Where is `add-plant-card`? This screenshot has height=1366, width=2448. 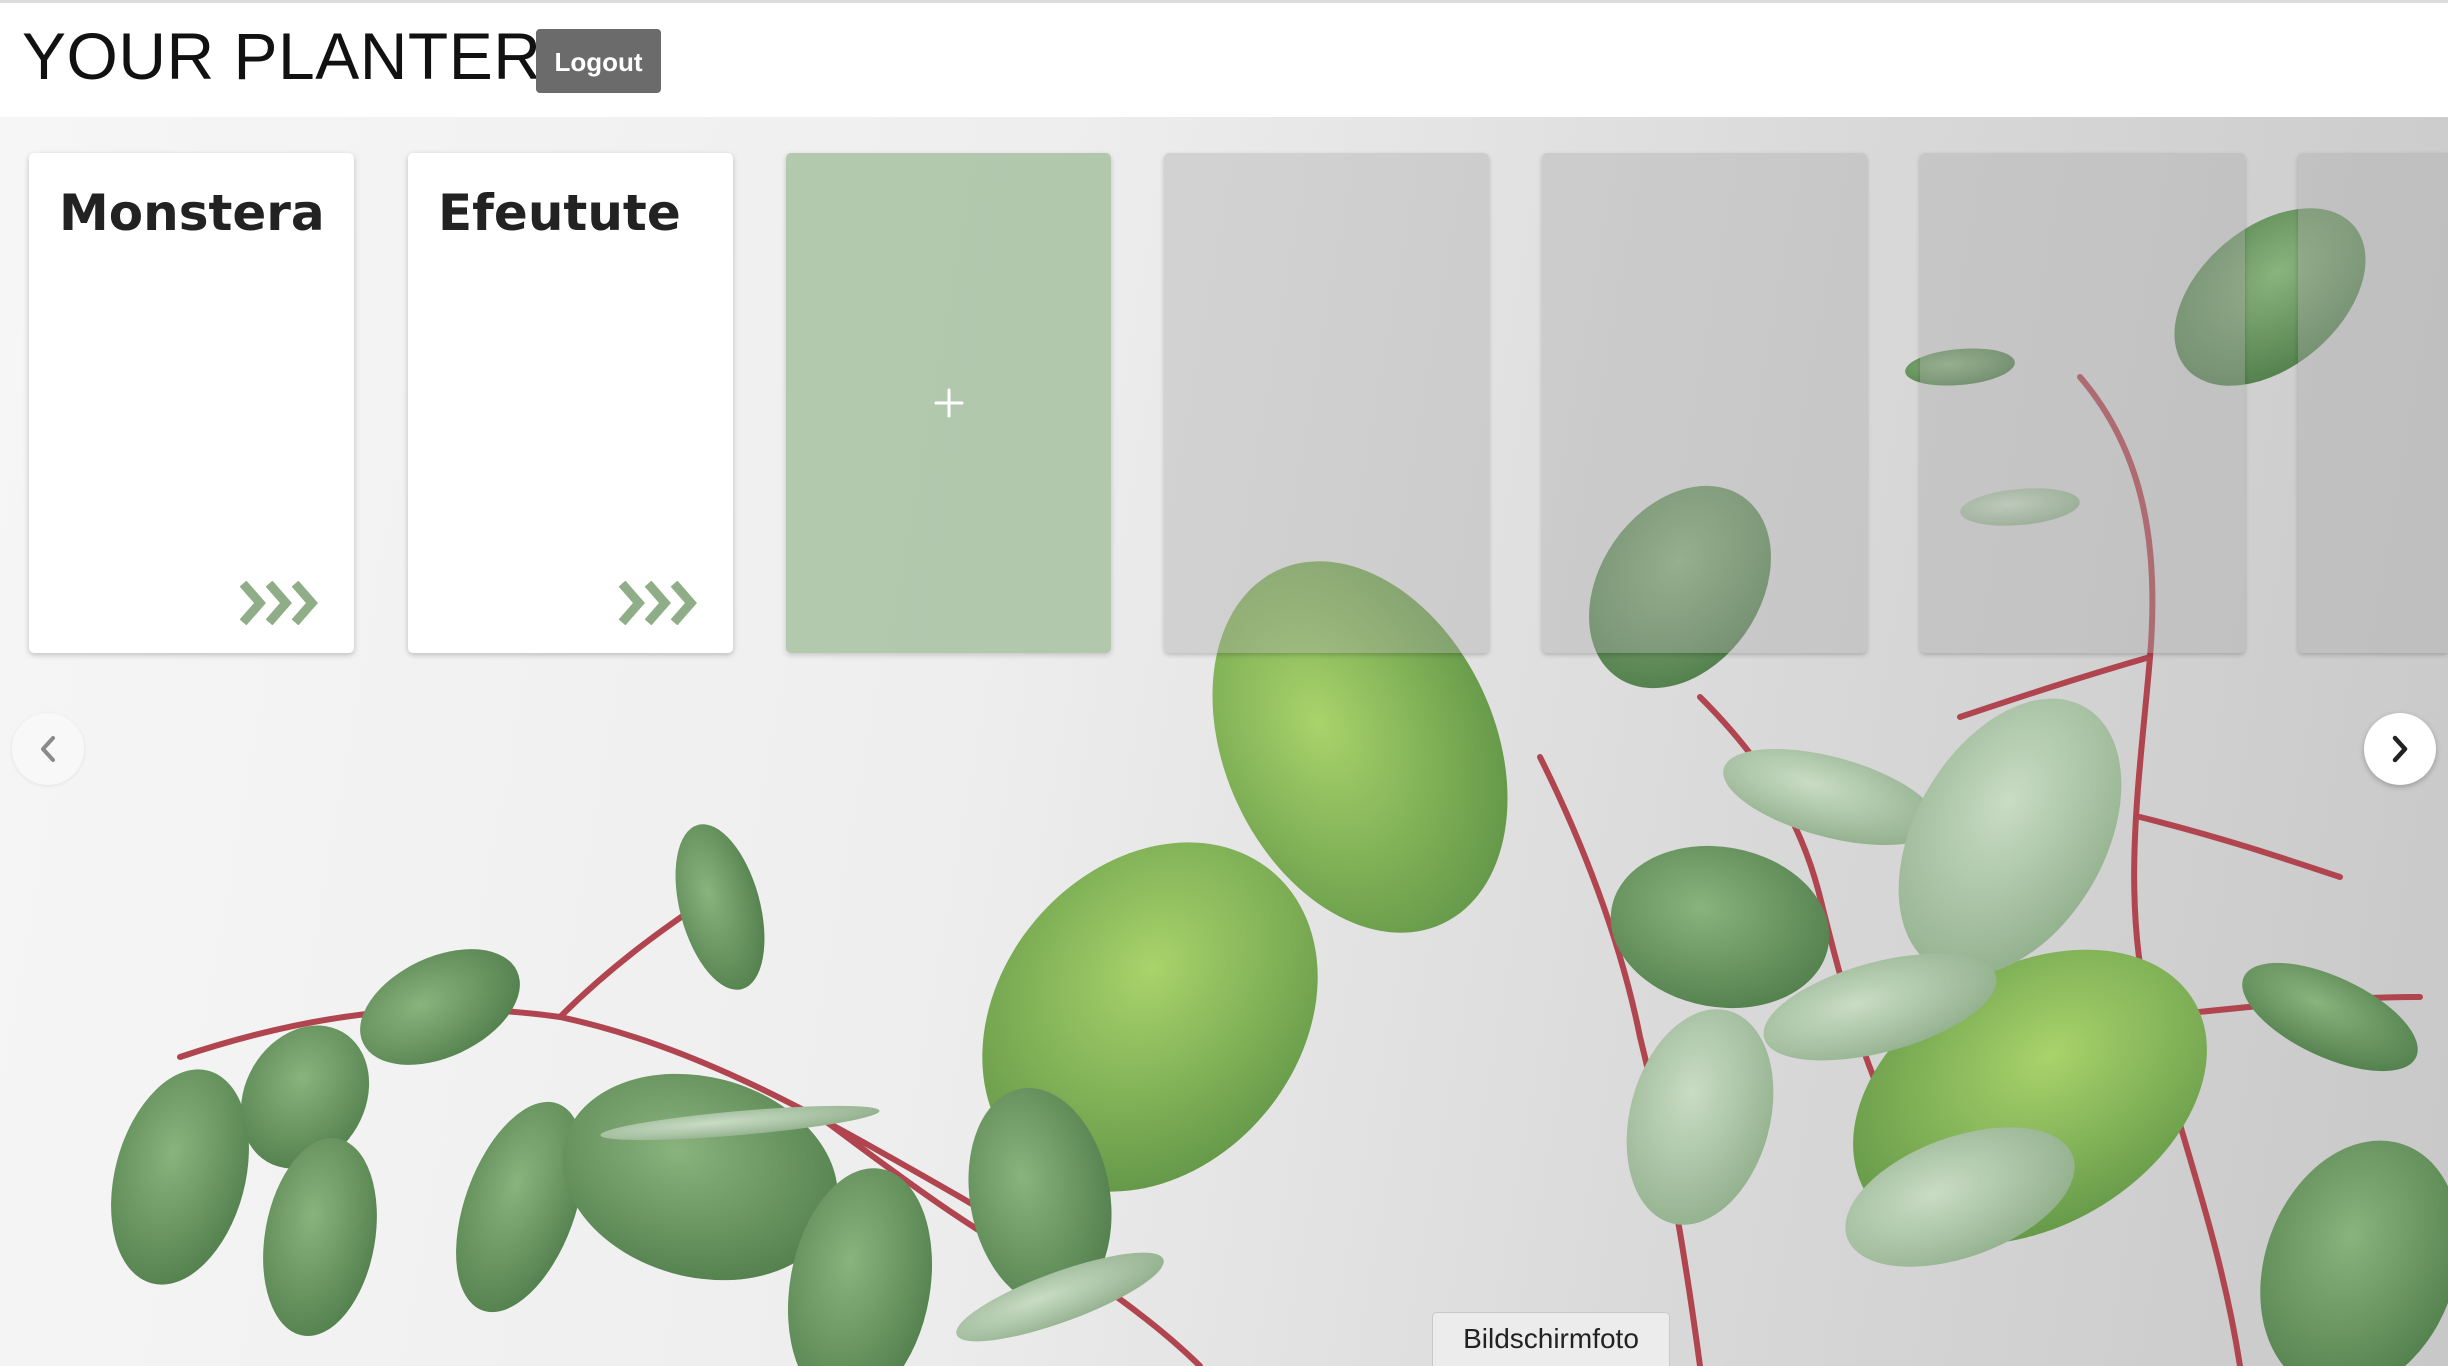
add-plant-card is located at coordinates (948, 403).